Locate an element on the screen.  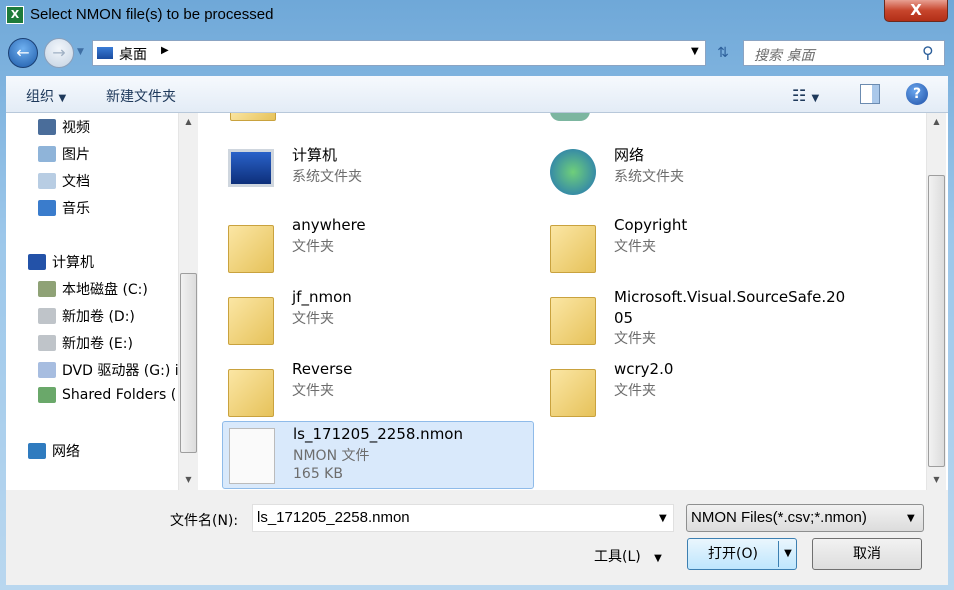
nav-item: 图片 is located at coordinates (64, 154).